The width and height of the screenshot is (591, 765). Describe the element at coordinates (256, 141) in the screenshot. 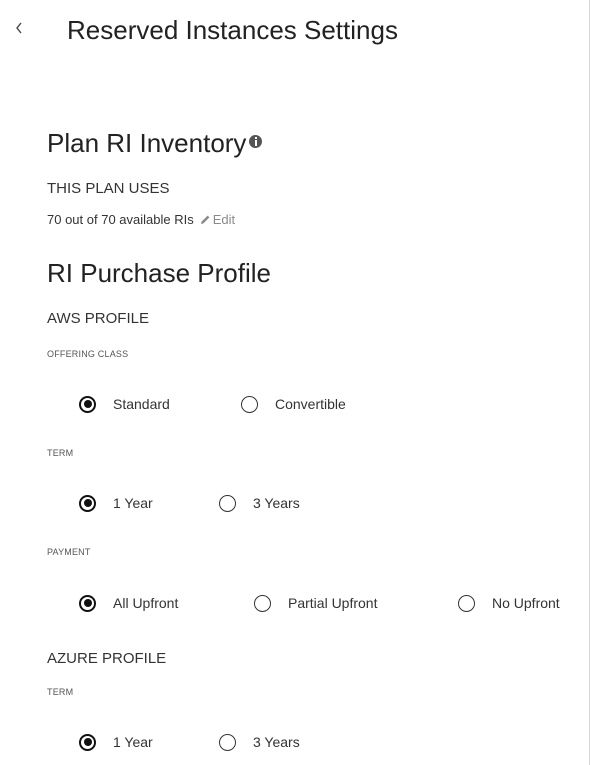

I see `info-icon` at that location.